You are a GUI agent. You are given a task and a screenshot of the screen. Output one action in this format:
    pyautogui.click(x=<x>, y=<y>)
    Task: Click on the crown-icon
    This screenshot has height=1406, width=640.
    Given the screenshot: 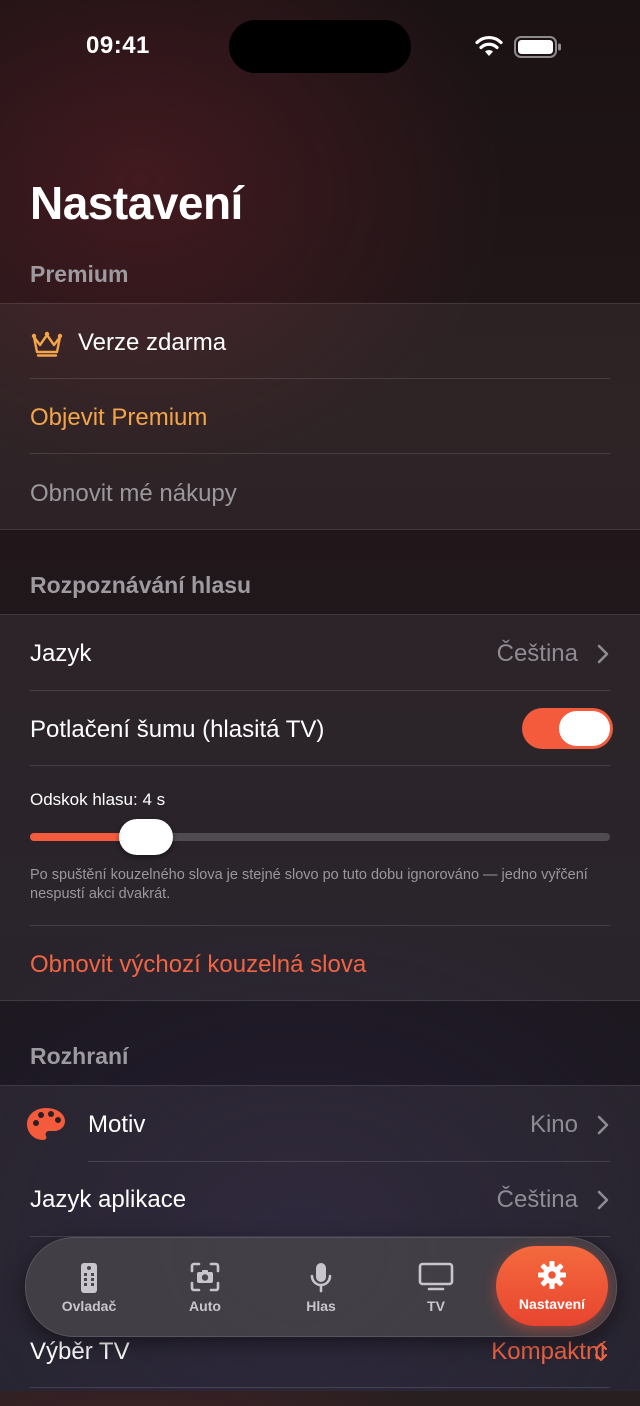 What is the action you would take?
    pyautogui.click(x=47, y=344)
    